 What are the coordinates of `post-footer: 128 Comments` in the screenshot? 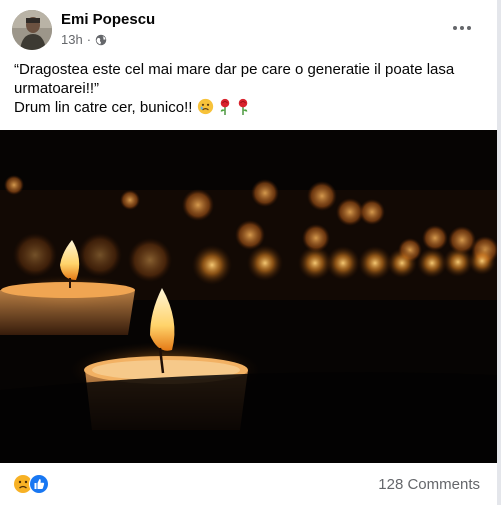 It's located at (248, 484).